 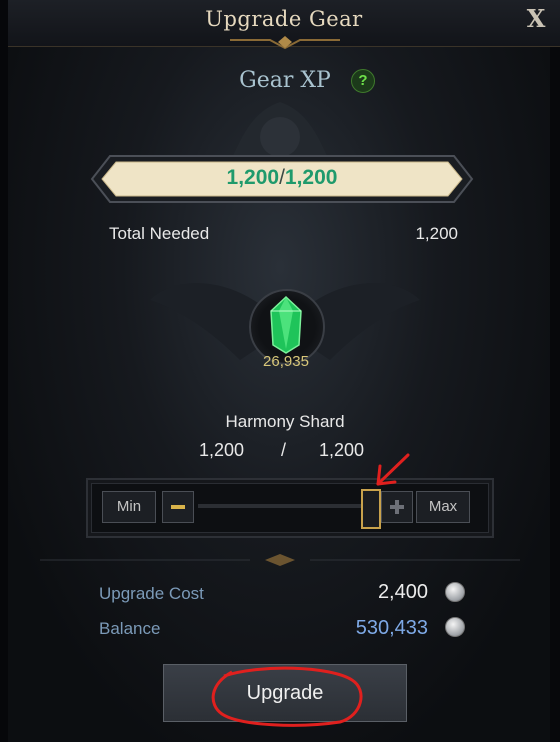 What do you see at coordinates (222, 450) in the screenshot?
I see `material-selected: 1,200` at bounding box center [222, 450].